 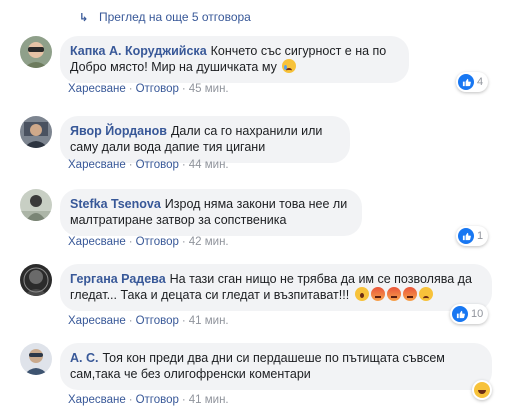 I want to click on comment-author: Капка А. Коруджийска, so click(x=138, y=51).